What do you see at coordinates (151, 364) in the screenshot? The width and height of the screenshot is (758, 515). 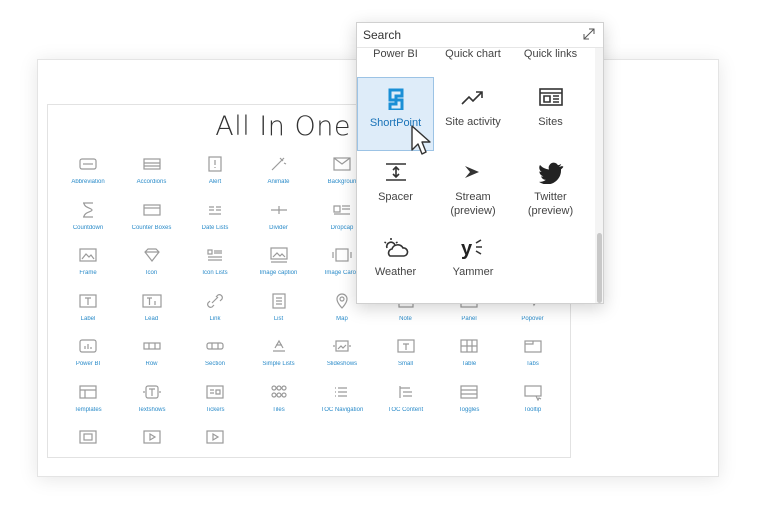 I see `element-tile-label: Row` at bounding box center [151, 364].